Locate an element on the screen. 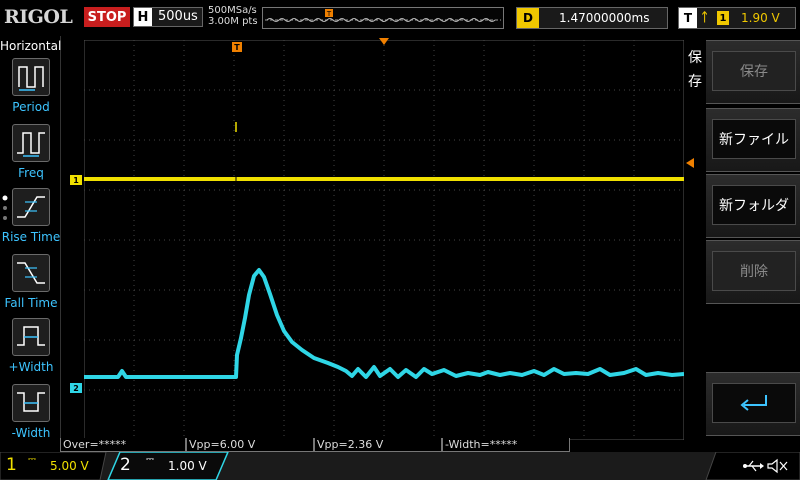 The height and width of the screenshot is (480, 800). acquisition-info: 500MSa/s 3.00M pts is located at coordinates (233, 16).